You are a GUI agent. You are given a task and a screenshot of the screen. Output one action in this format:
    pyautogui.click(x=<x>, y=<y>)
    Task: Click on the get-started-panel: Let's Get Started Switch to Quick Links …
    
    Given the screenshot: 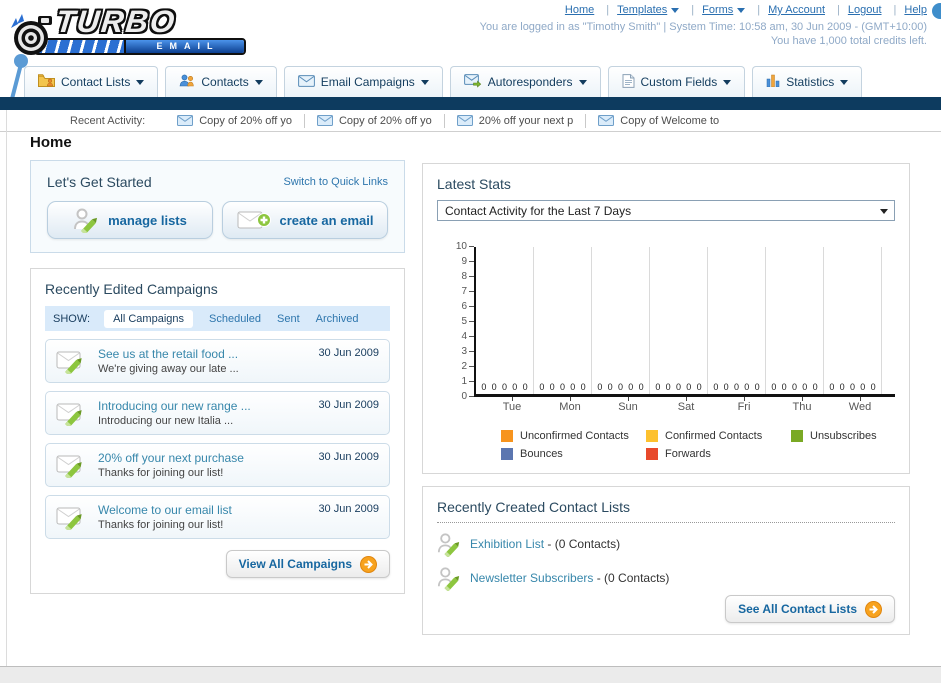 What is the action you would take?
    pyautogui.click(x=217, y=206)
    